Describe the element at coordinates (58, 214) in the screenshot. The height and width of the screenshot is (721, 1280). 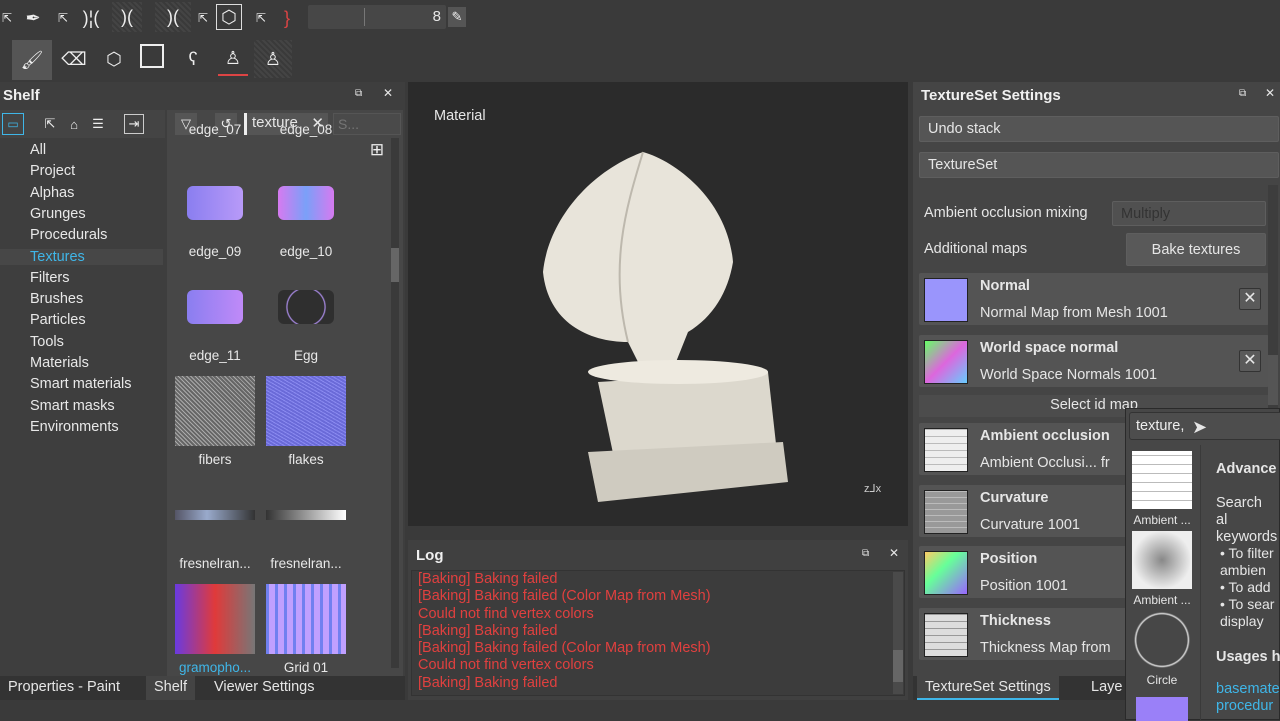
I see `shelf-category-grunges: Grunges` at that location.